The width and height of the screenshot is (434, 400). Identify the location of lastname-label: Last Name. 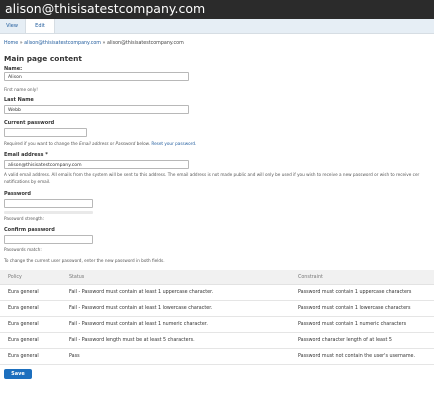
(19, 100).